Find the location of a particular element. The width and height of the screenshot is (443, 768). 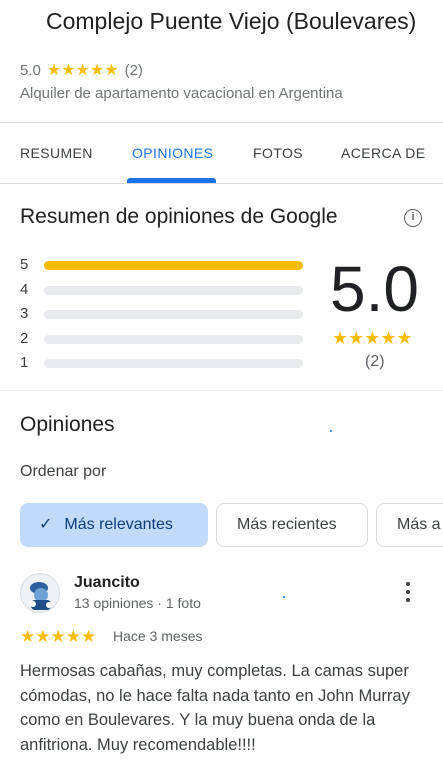

bar-label: 3 is located at coordinates (24, 313).